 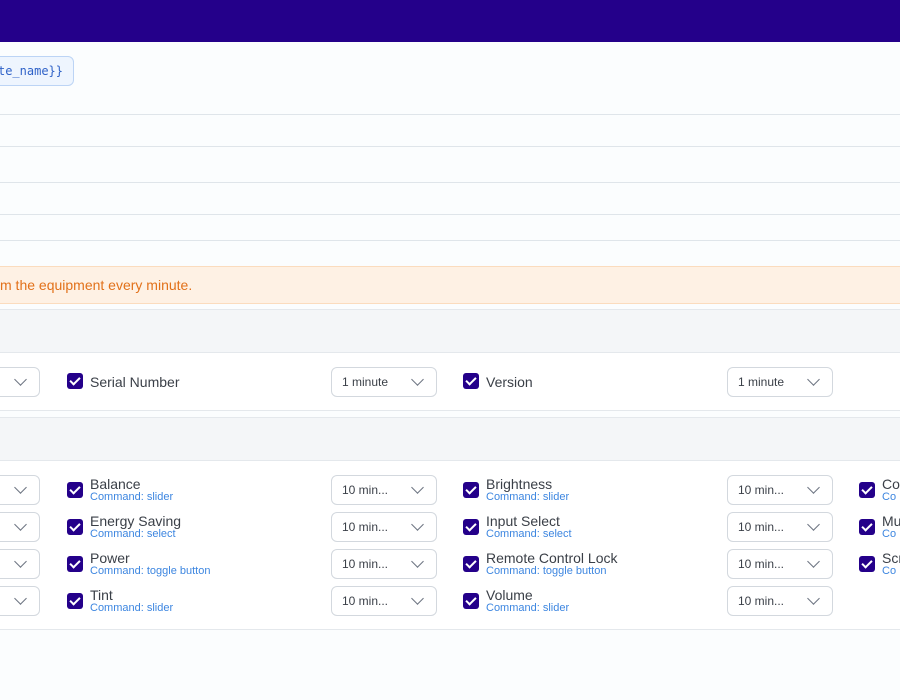 What do you see at coordinates (471, 601) in the screenshot?
I see `checkbox-volume` at bounding box center [471, 601].